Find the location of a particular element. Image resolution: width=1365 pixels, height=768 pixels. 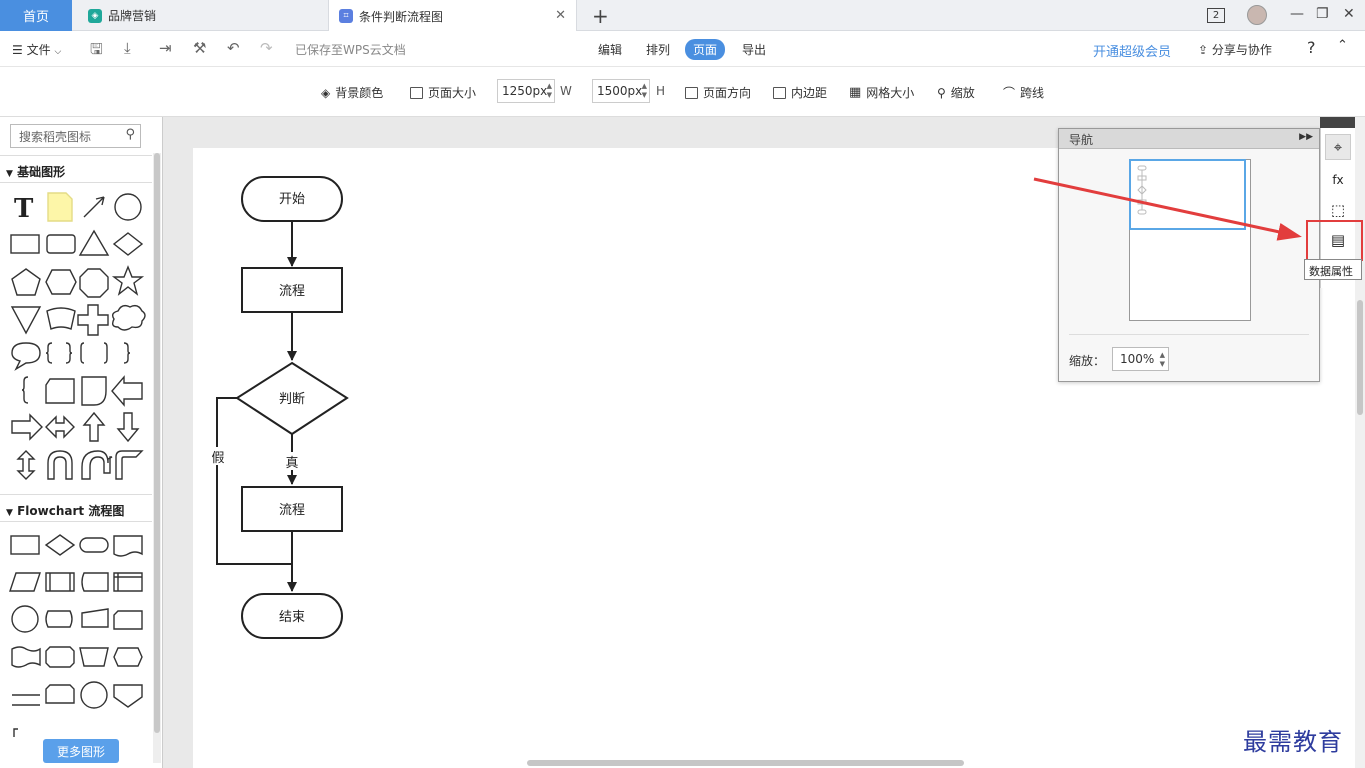

page-width-value: 1250px is located at coordinates (525, 91).